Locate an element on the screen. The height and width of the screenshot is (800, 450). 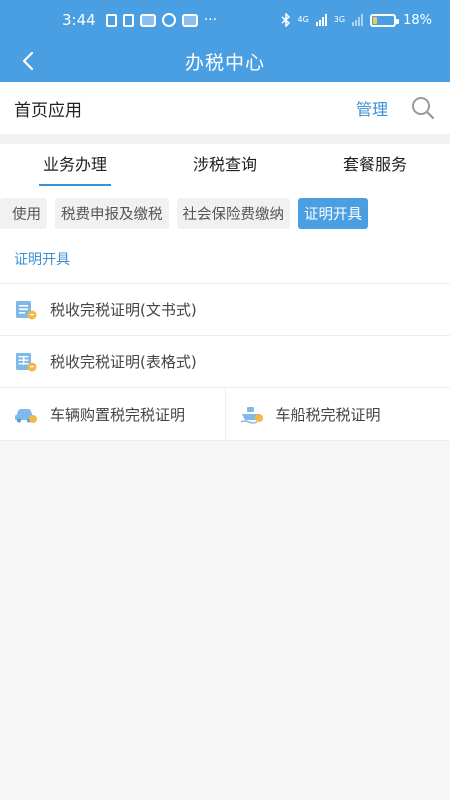
chip-tax-declaration: 税费申报及缴税 is located at coordinates (112, 213).